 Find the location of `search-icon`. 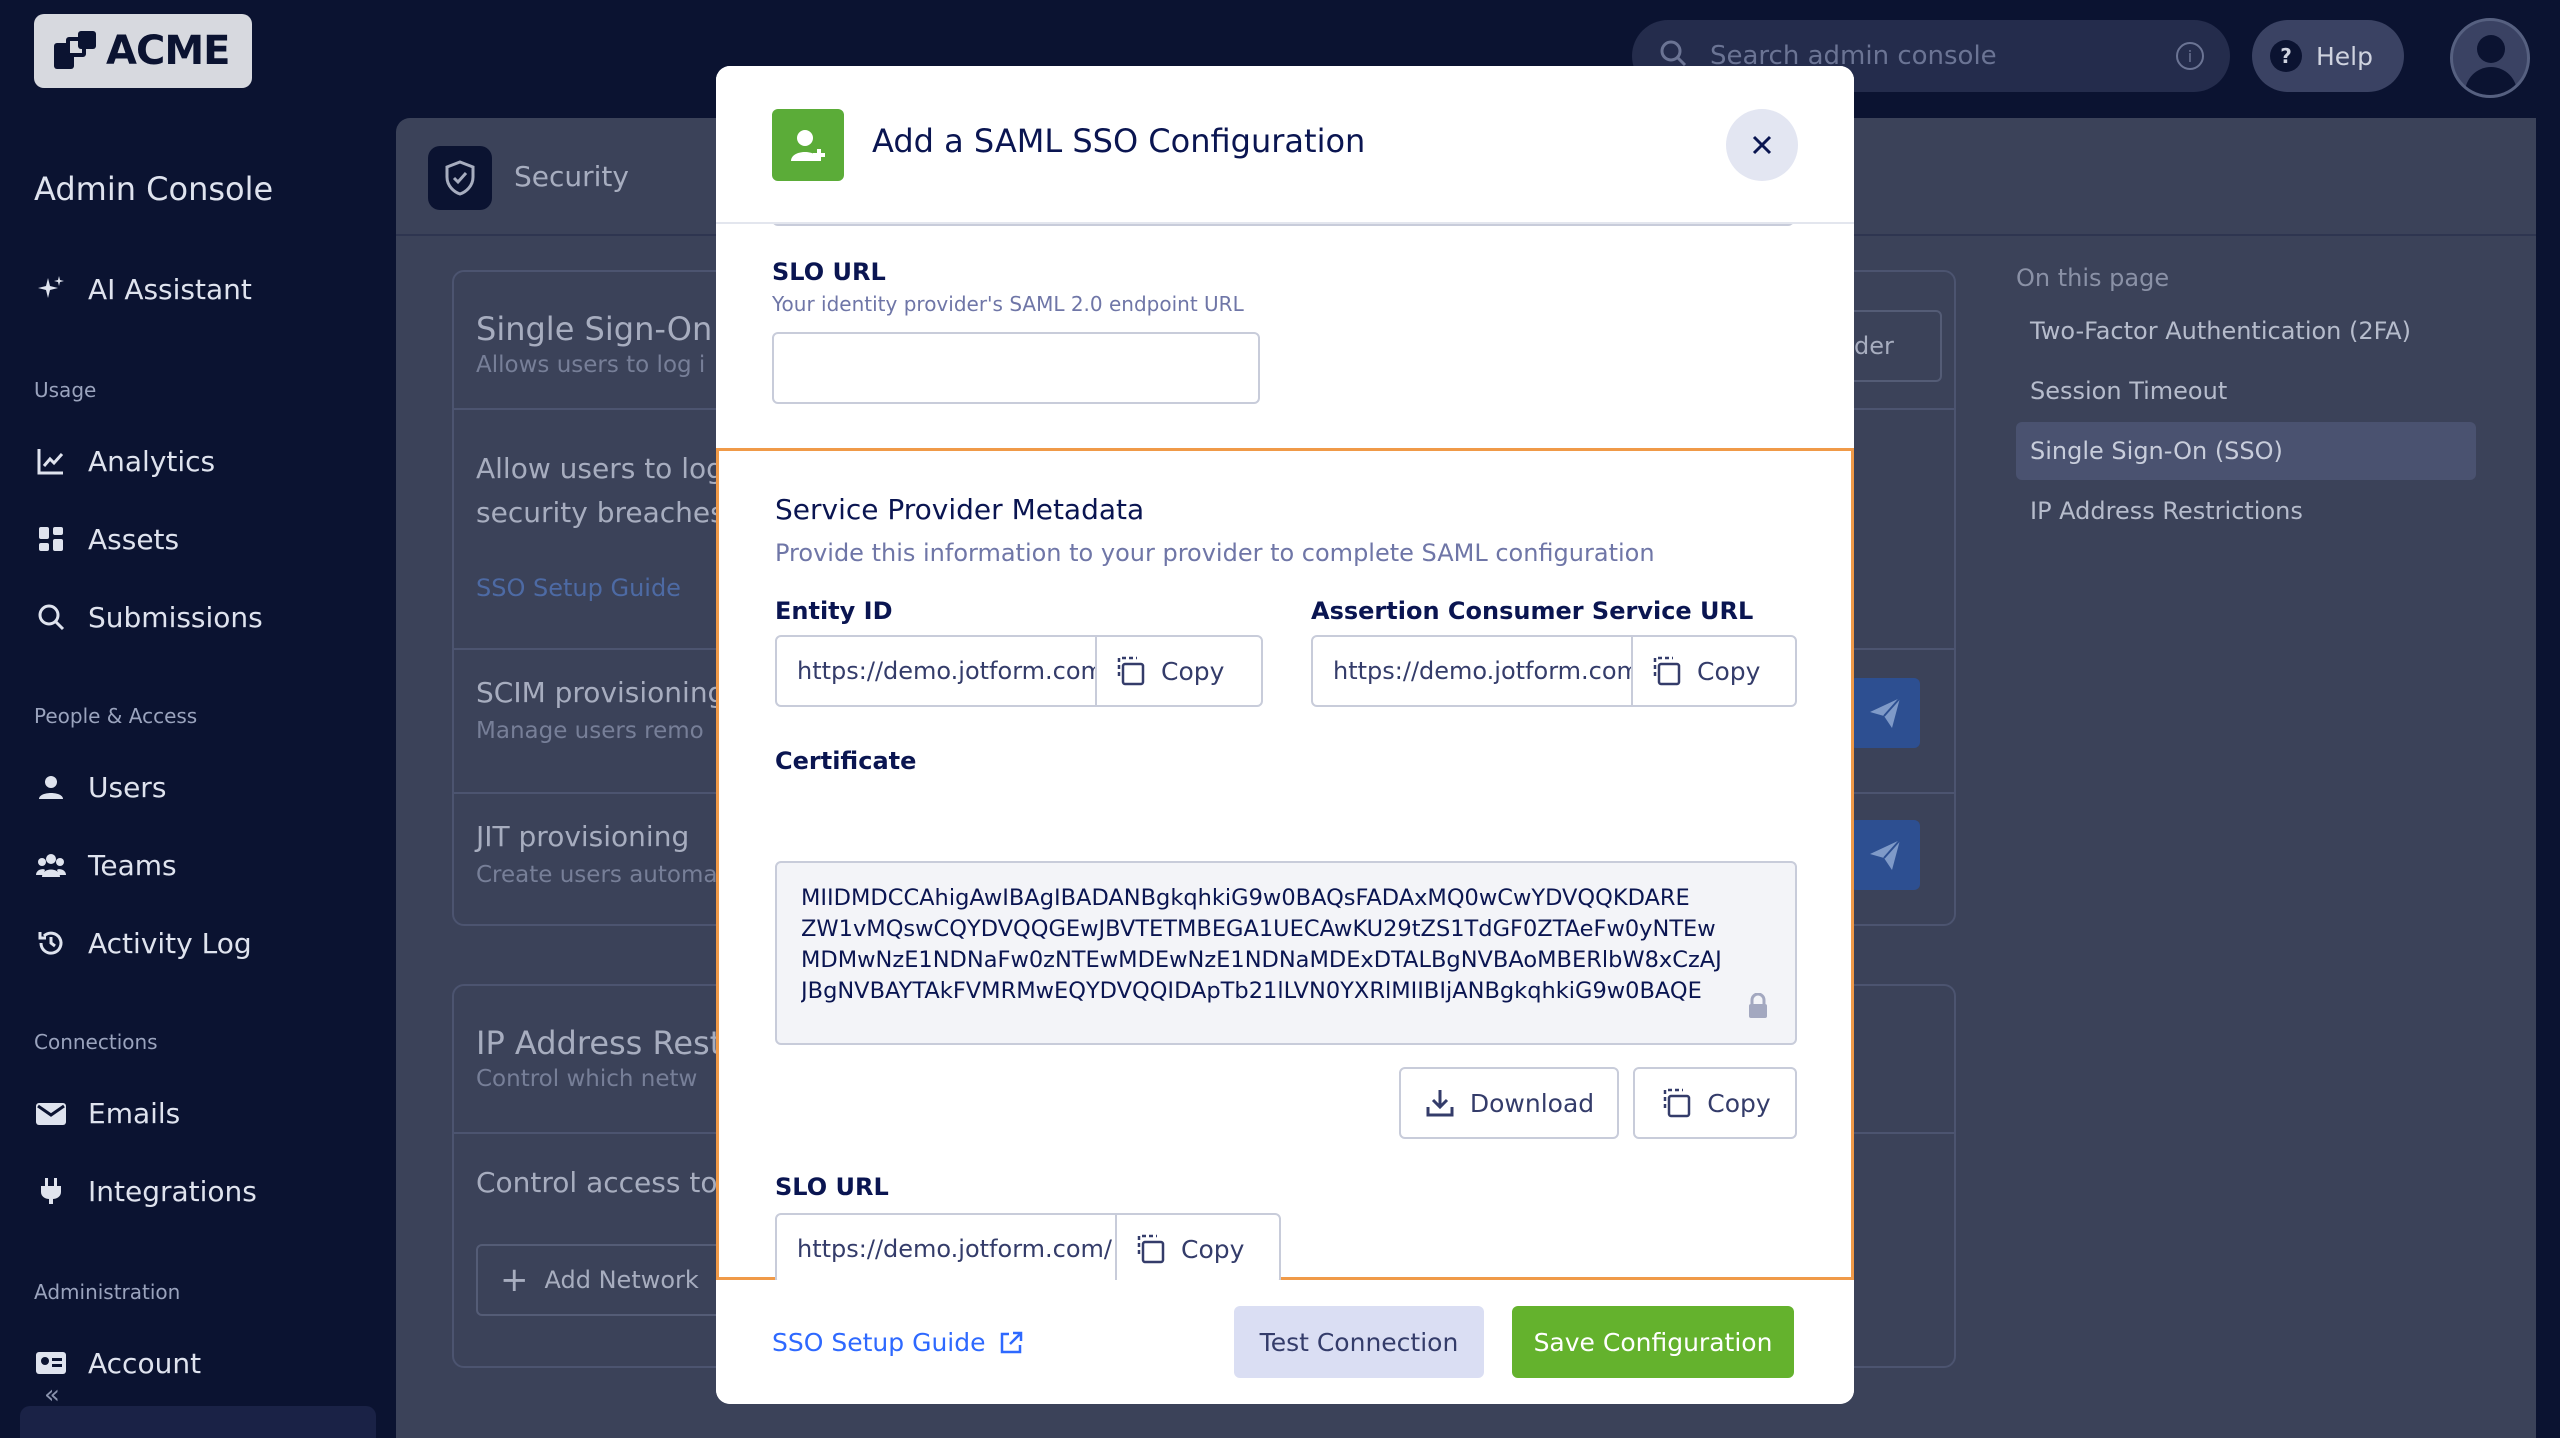

search-icon is located at coordinates (51, 617).